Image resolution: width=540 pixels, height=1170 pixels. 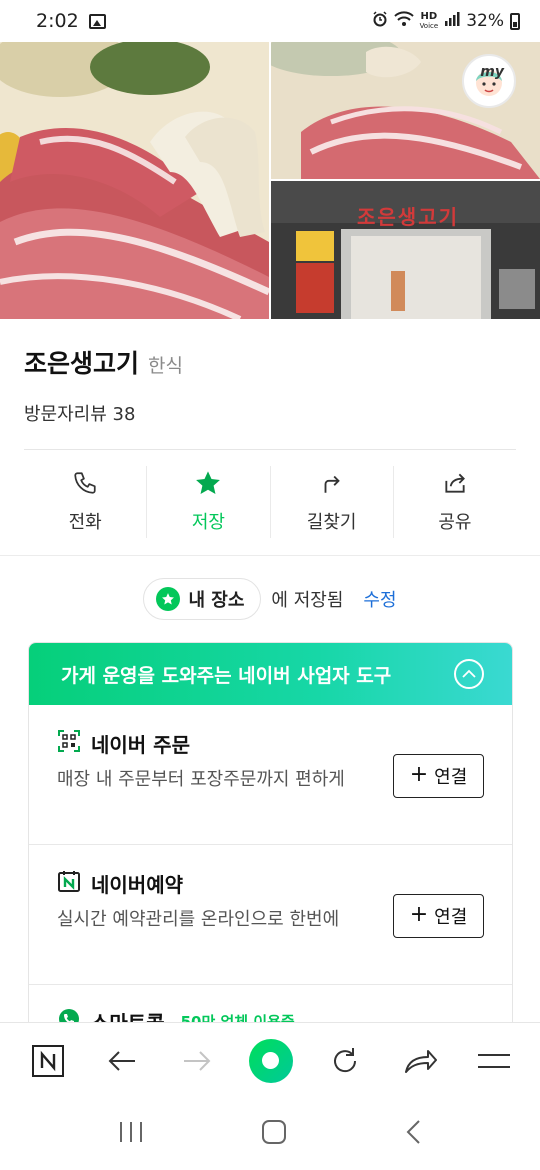 I want to click on naver-home-button, so click(x=48, y=1061).